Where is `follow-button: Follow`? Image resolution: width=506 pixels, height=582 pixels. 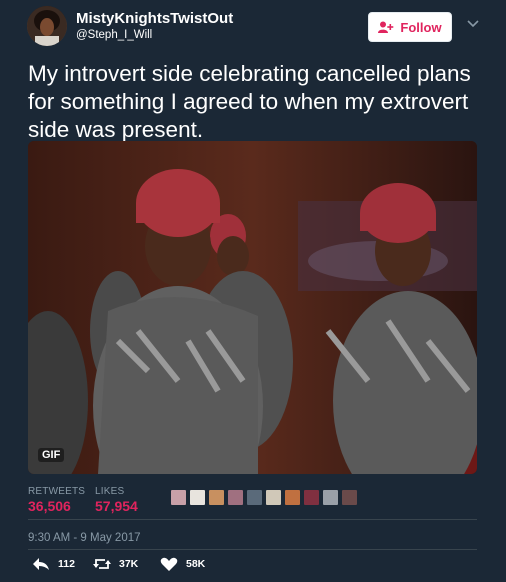
follow-button: Follow is located at coordinates (410, 27).